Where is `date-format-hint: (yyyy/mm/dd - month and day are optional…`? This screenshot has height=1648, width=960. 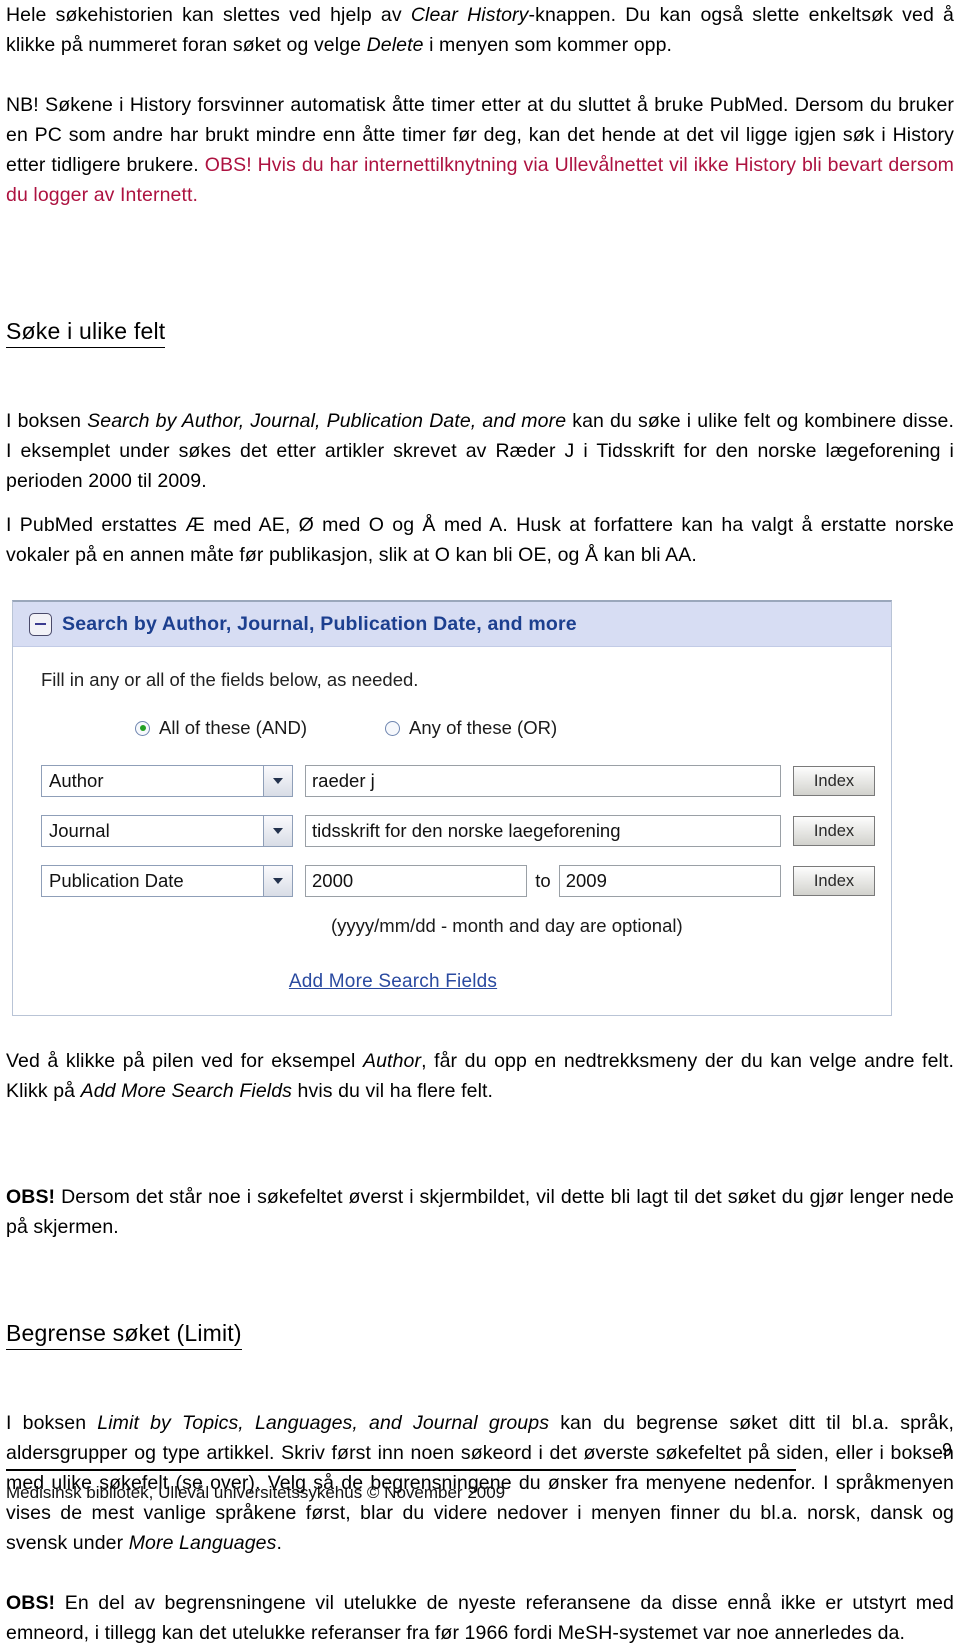 date-format-hint: (yyyy/mm/dd - month and day are optional… is located at coordinates (507, 925).